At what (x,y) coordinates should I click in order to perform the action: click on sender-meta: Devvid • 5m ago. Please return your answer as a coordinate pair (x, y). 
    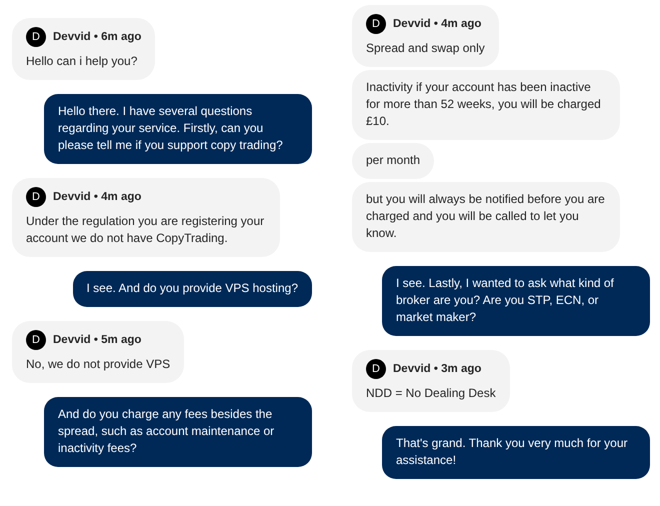
    Looking at the image, I should click on (97, 340).